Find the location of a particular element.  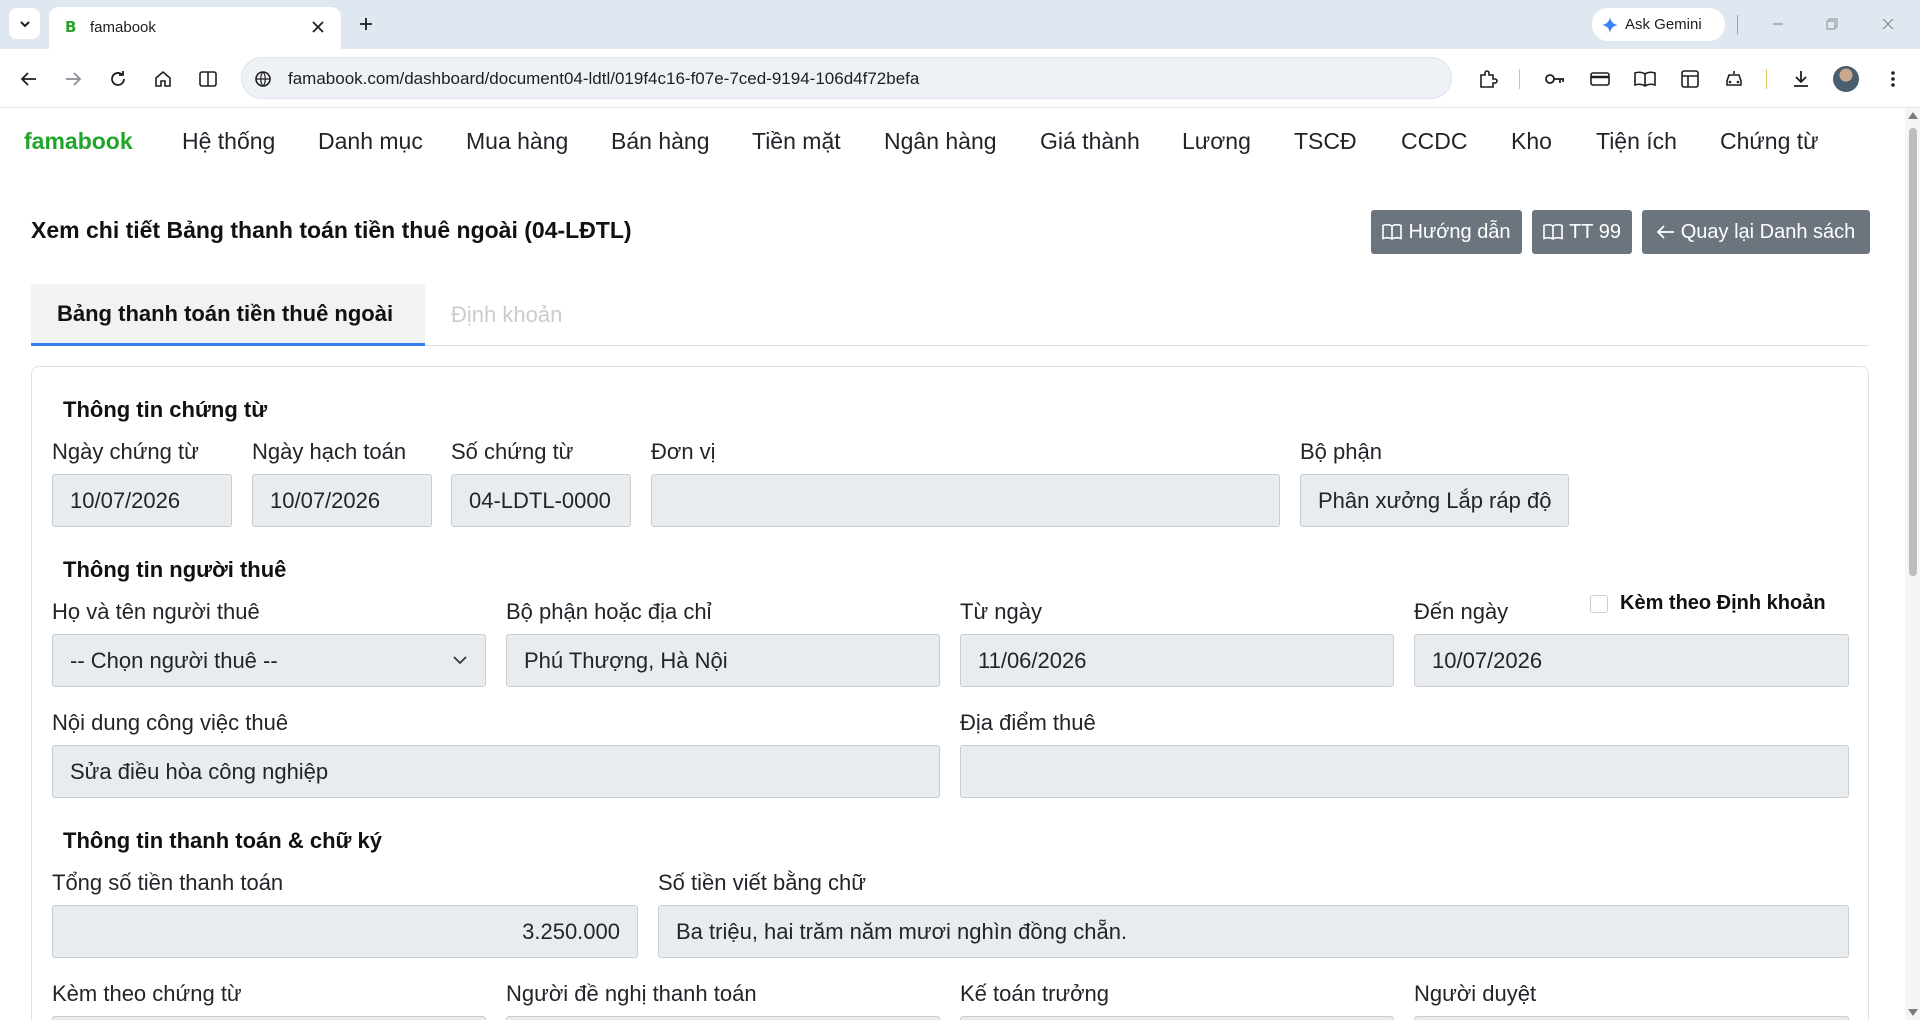

plus-icon is located at coordinates (366, 24).